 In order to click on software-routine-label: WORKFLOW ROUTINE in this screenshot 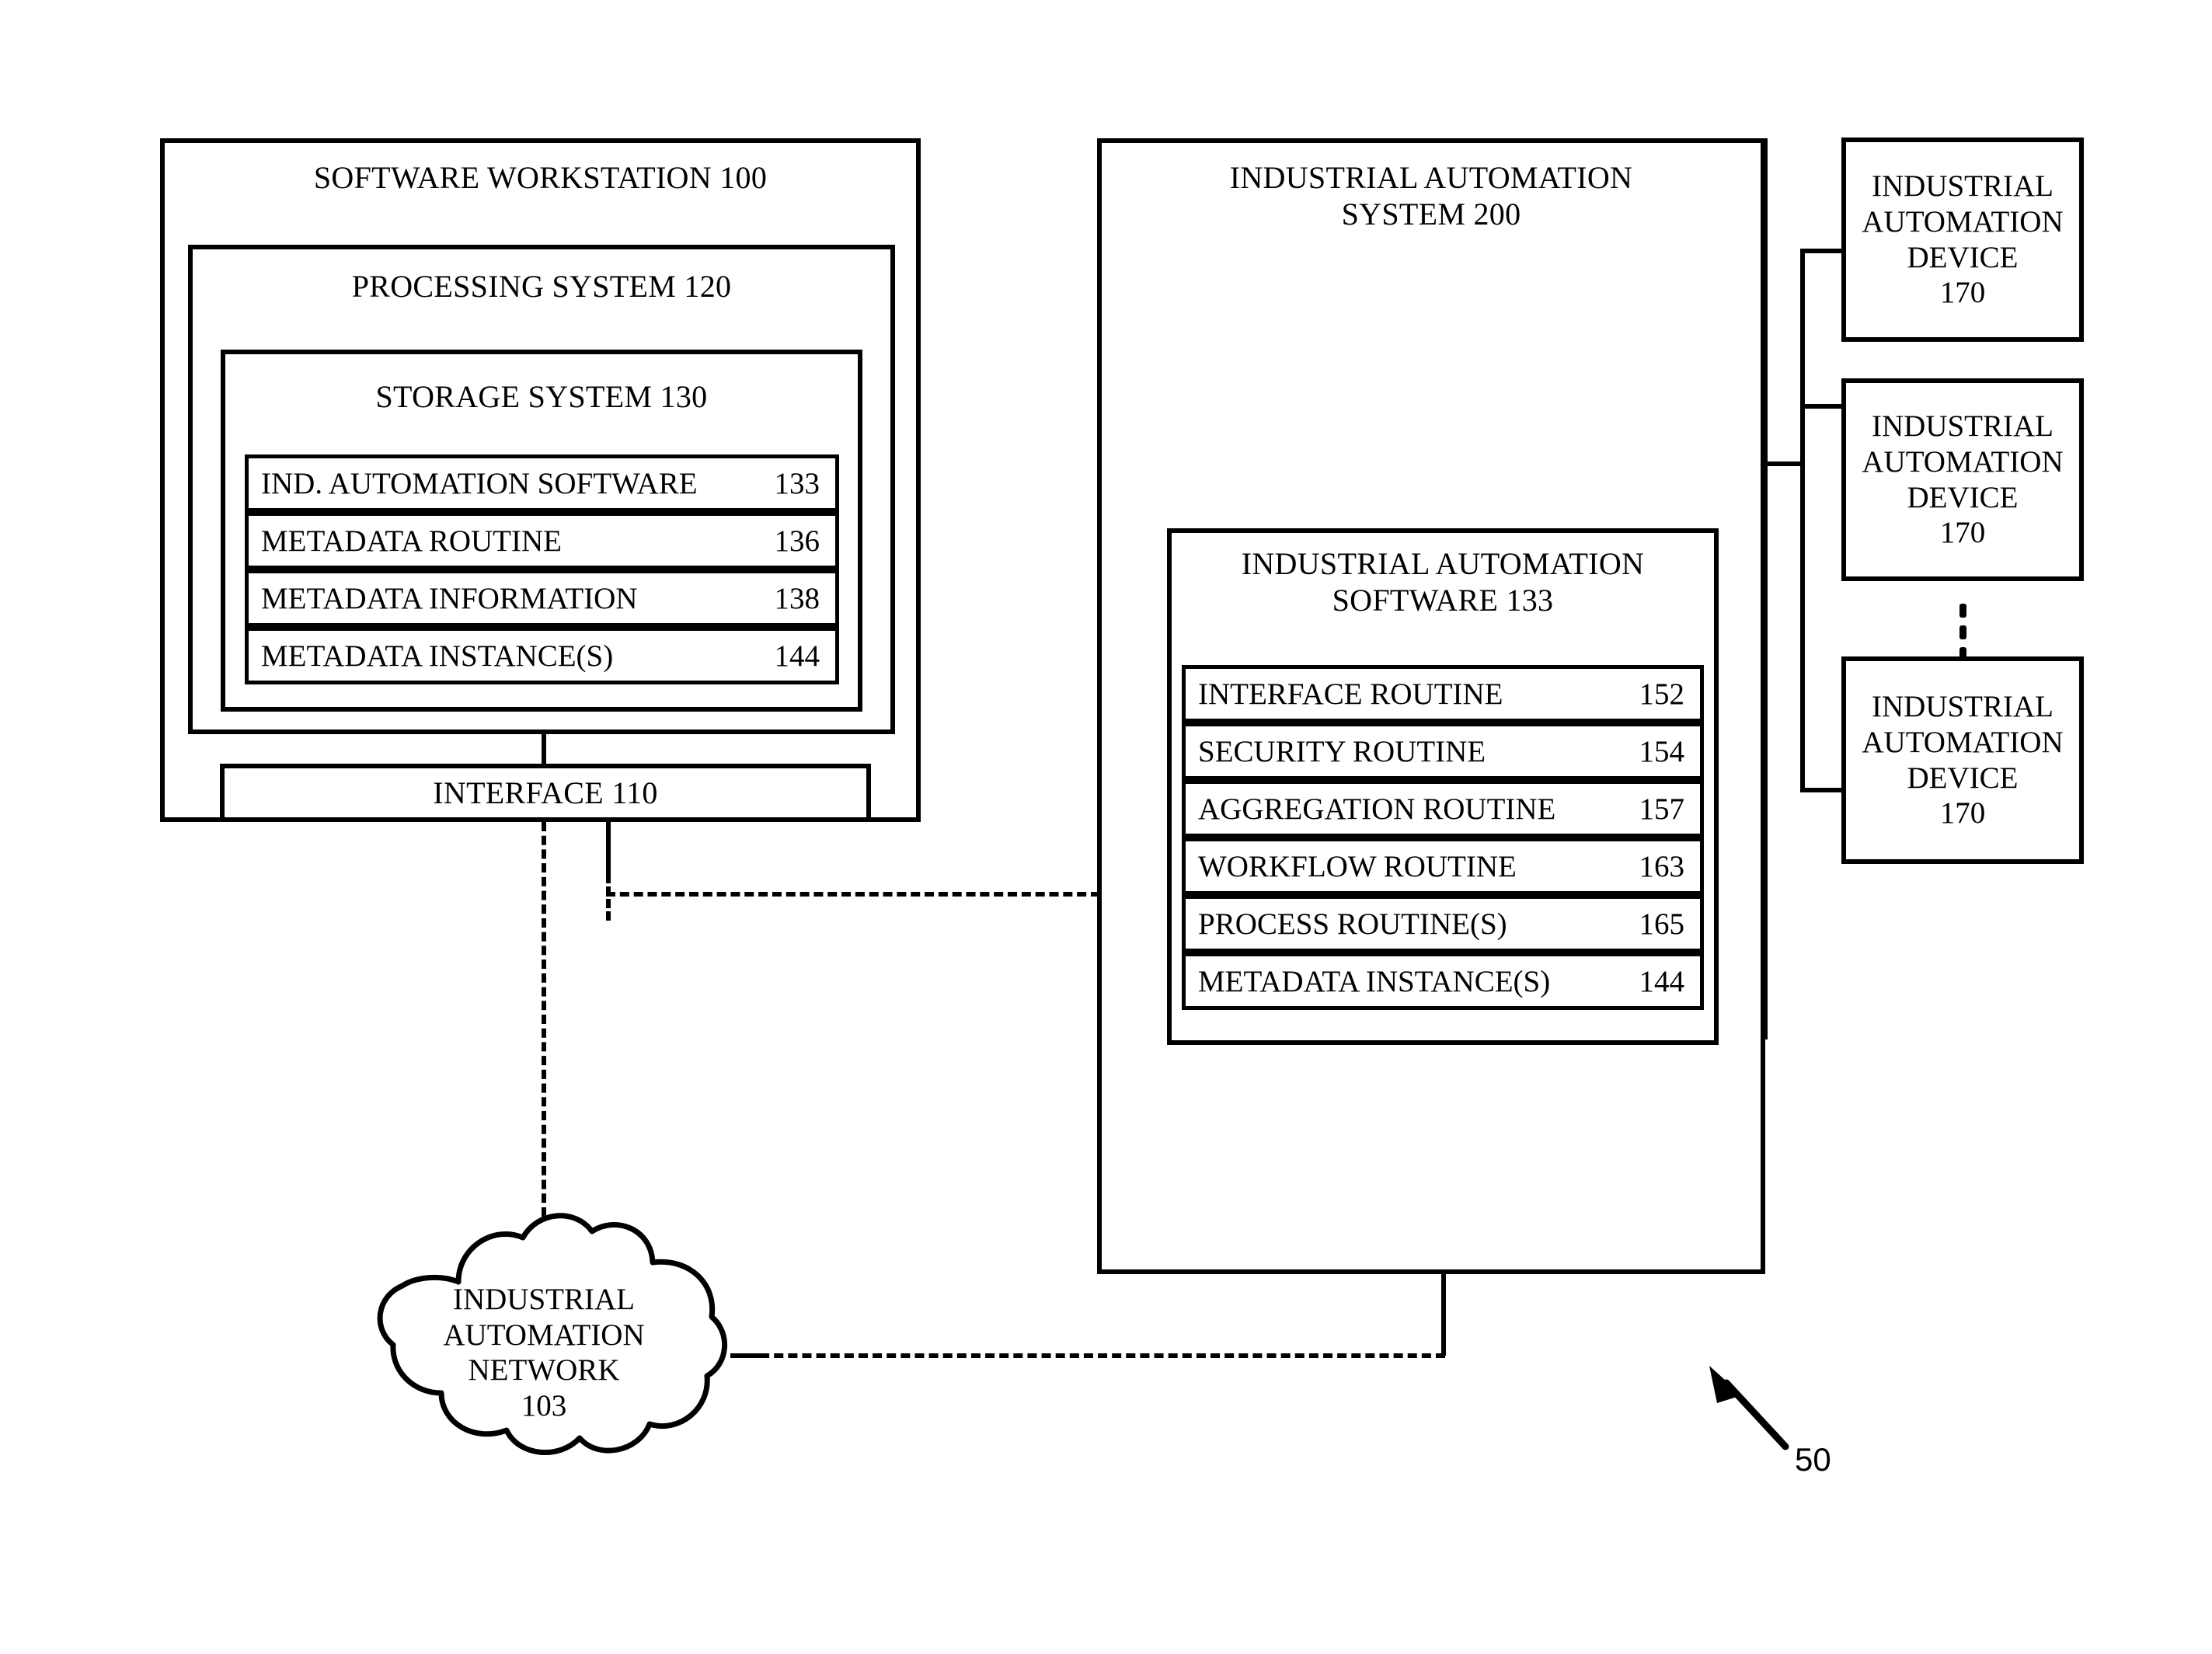, I will do `click(1357, 866)`.